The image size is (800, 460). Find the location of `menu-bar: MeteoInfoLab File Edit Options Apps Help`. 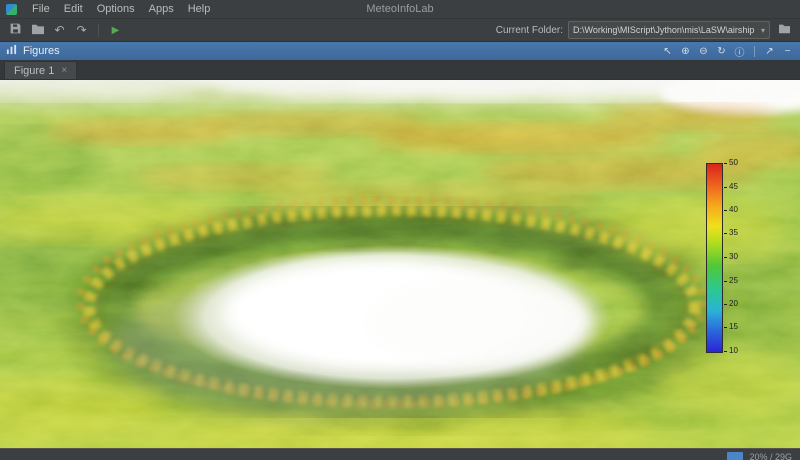

menu-bar: MeteoInfoLab File Edit Options Apps Help is located at coordinates (400, 9).